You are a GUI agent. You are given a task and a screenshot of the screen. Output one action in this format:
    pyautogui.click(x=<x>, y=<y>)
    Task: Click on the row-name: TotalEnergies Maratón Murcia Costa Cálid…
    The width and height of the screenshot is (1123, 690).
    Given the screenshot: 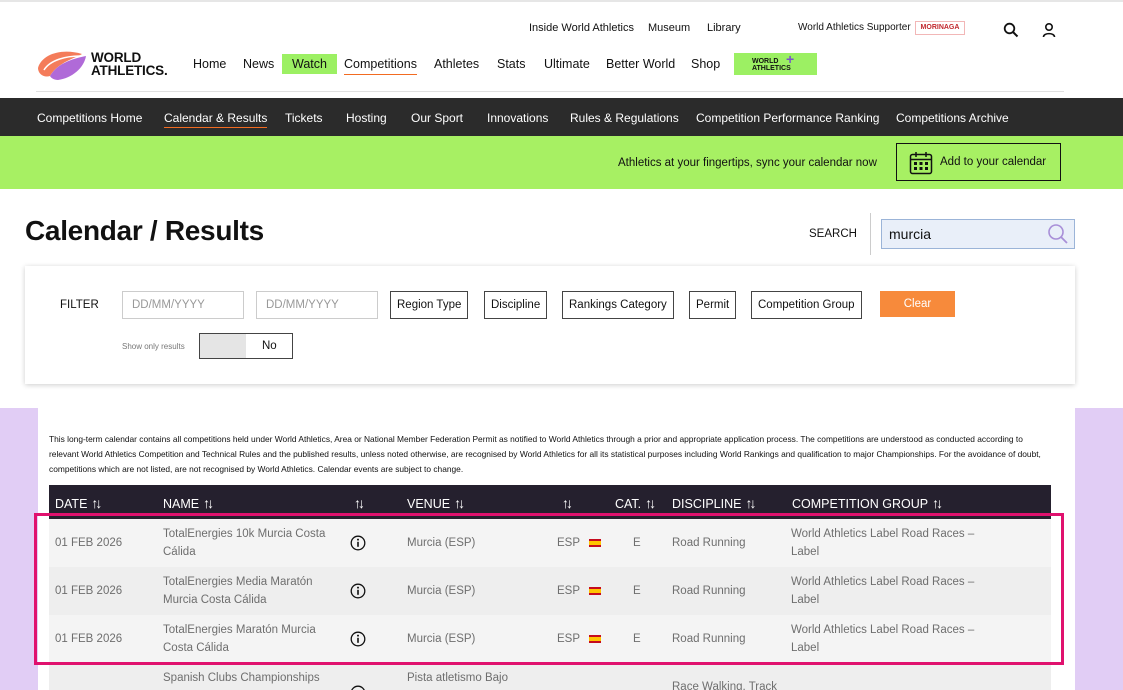 What is the action you would take?
    pyautogui.click(x=253, y=639)
    